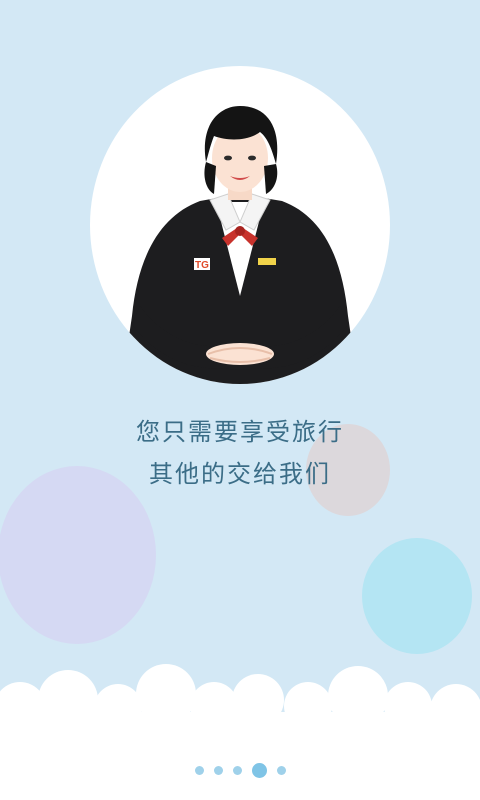 The width and height of the screenshot is (480, 800). Describe the element at coordinates (240, 474) in the screenshot. I see `slogan-line-2: 其他的交给我们` at that location.